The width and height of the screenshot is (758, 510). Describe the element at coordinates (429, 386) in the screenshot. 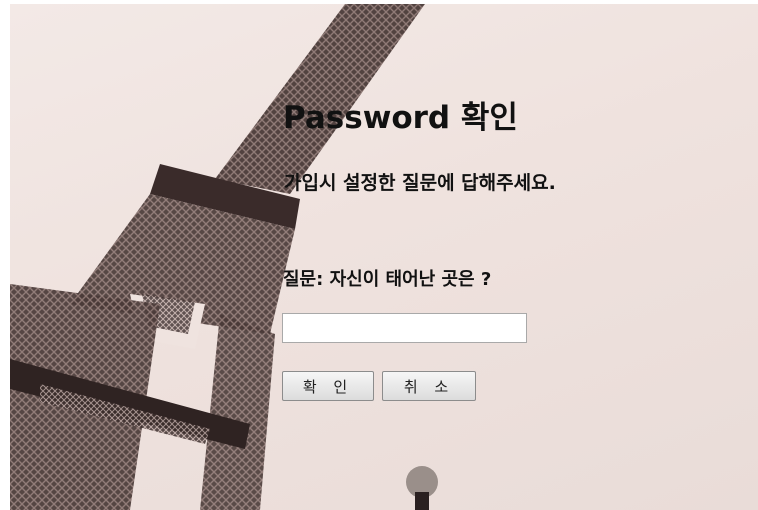

I see `cancel-button: 취 소` at that location.